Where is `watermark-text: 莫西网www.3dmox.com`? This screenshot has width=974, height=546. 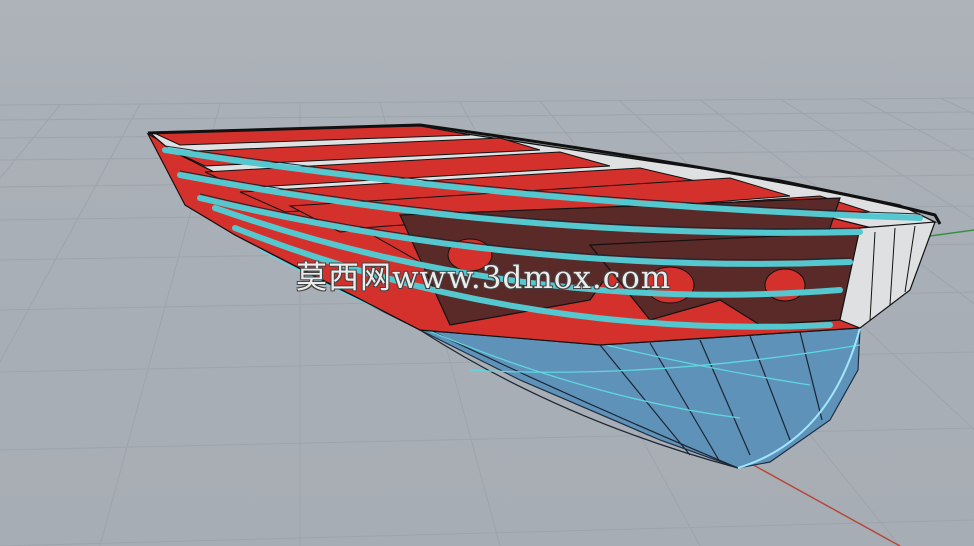
watermark-text: 莫西网www.3dmox.com is located at coordinates (484, 278).